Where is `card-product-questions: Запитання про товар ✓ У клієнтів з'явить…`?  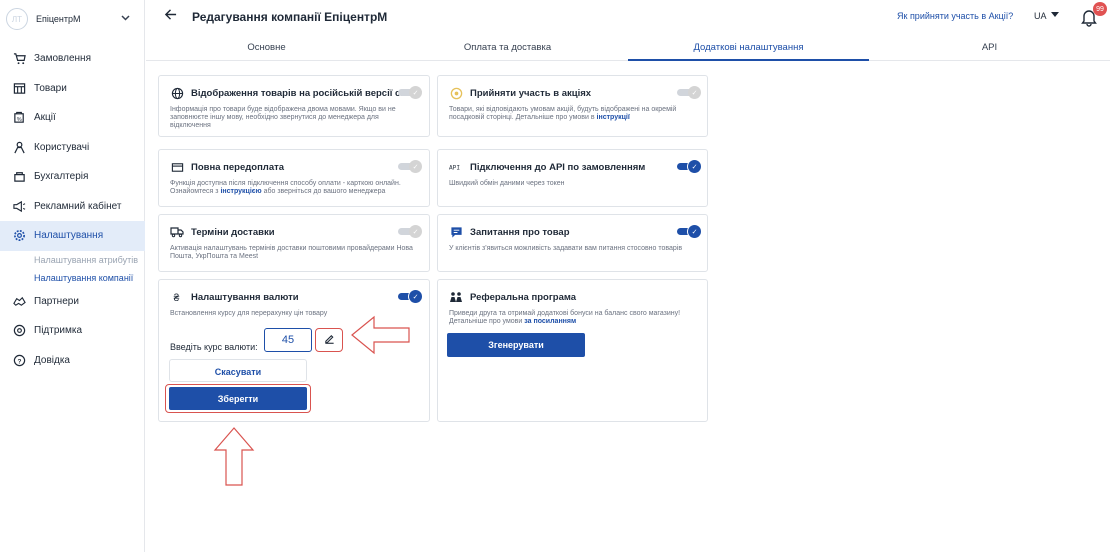 card-product-questions: Запитання про товар ✓ У клієнтів з'явить… is located at coordinates (572, 243).